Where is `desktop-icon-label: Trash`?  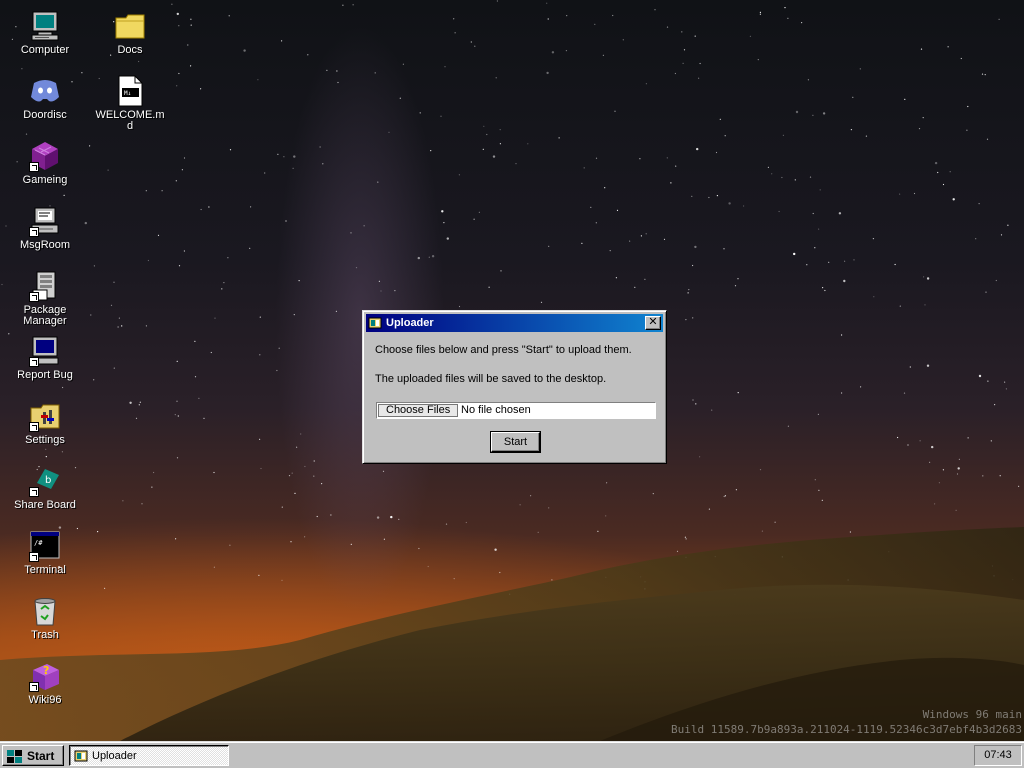 desktop-icon-label: Trash is located at coordinates (45, 635).